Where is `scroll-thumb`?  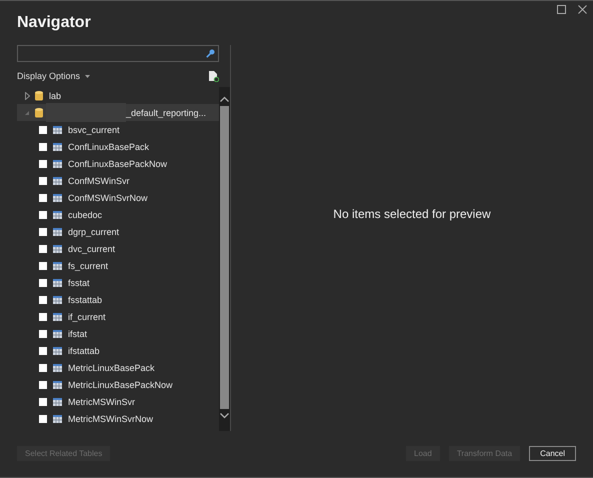
scroll-thumb is located at coordinates (224, 257).